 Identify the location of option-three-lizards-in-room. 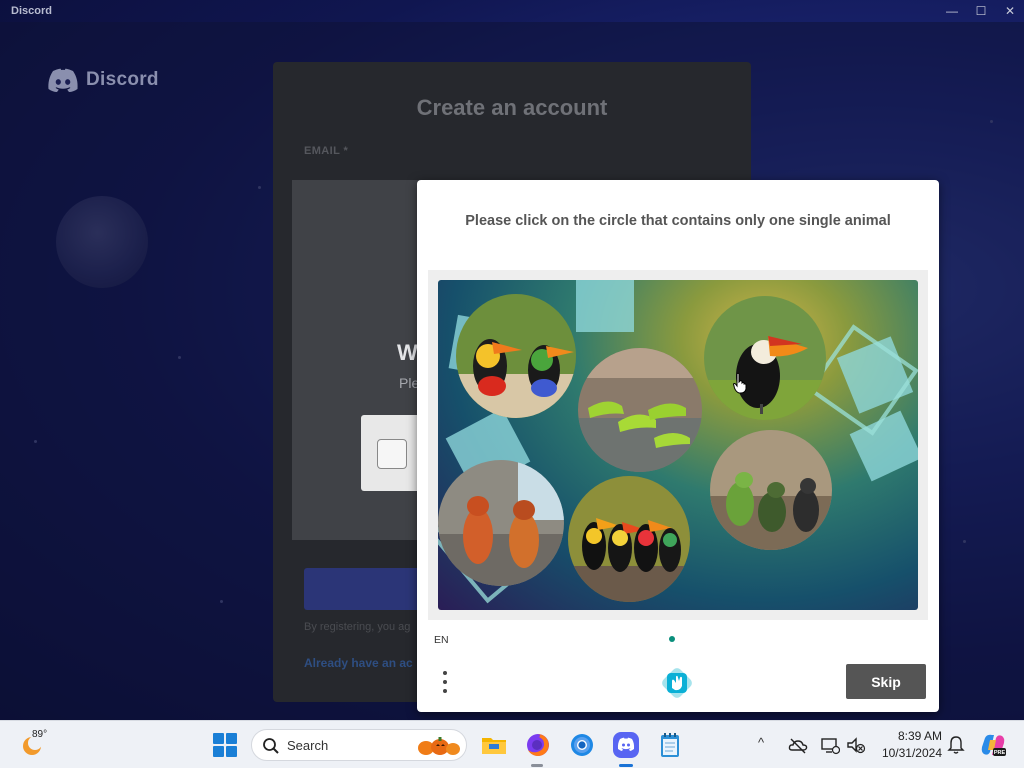
(771, 490).